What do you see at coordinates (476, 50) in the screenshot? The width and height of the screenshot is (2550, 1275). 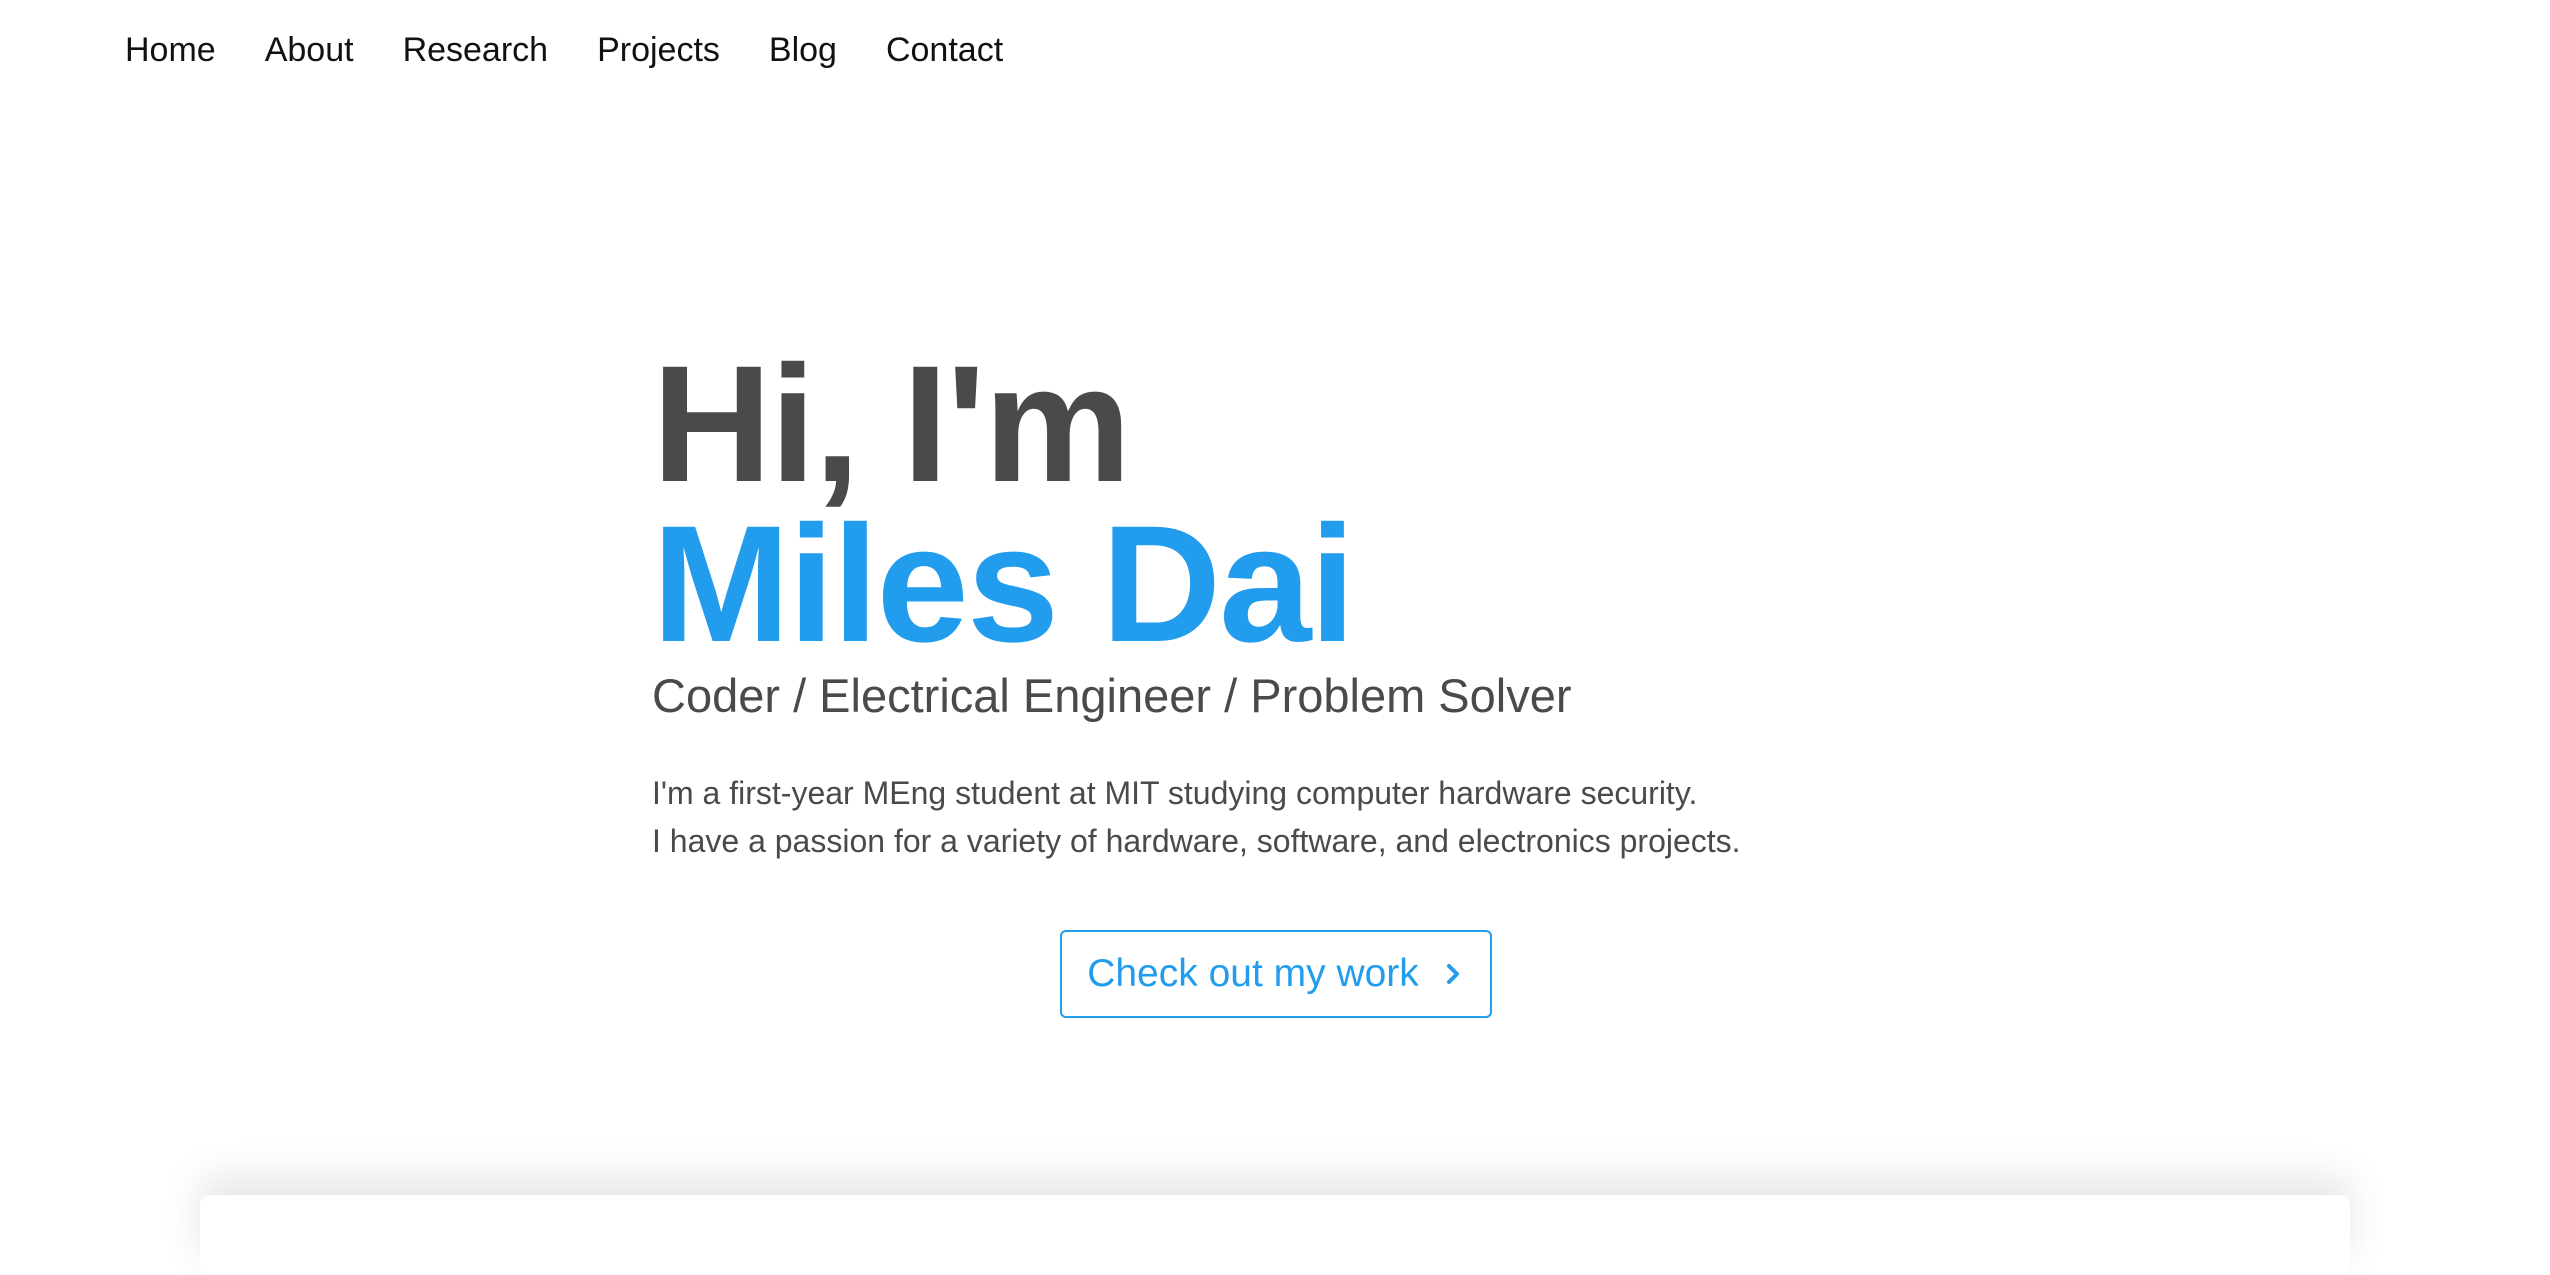 I see `nav-item-research: Research` at bounding box center [476, 50].